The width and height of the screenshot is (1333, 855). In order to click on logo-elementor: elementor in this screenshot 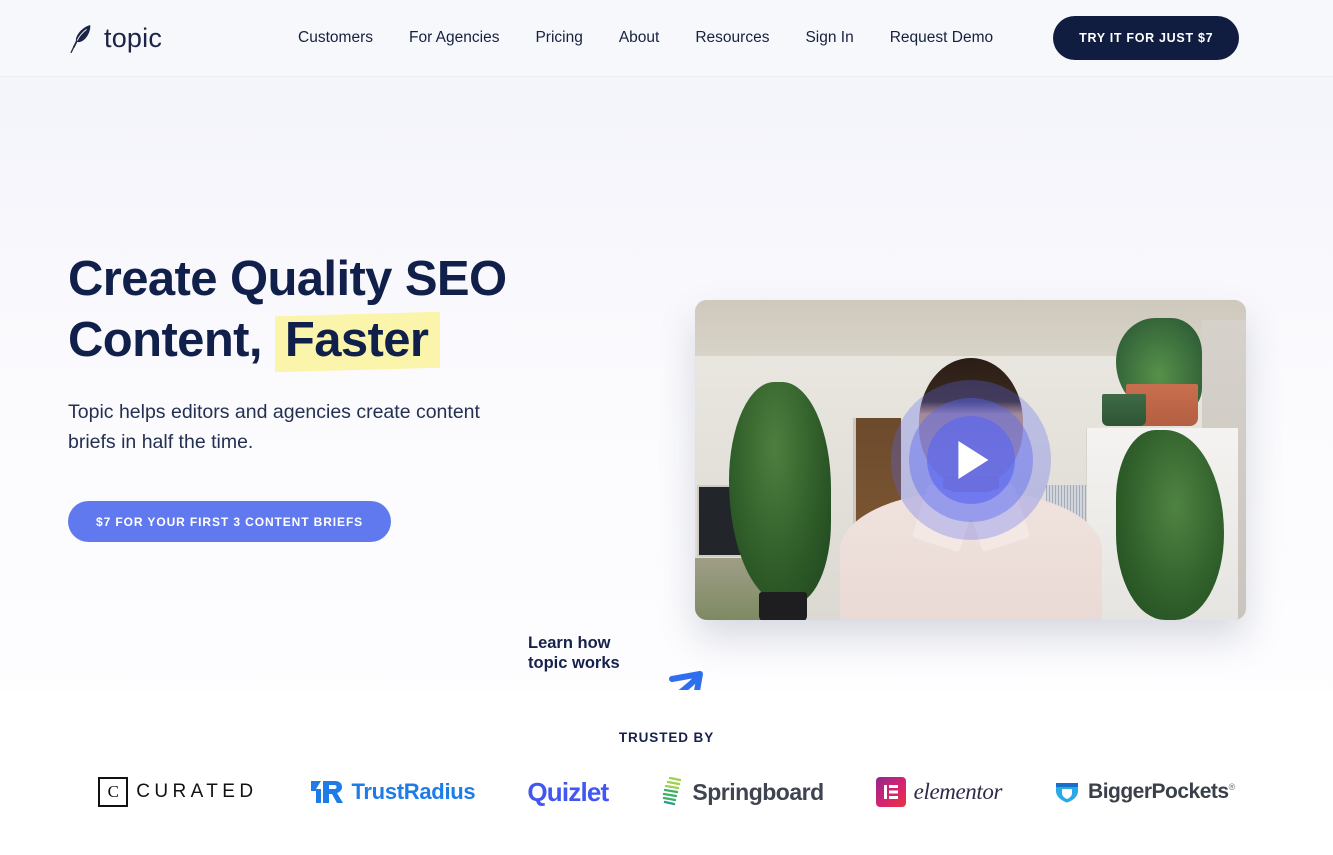, I will do `click(939, 792)`.